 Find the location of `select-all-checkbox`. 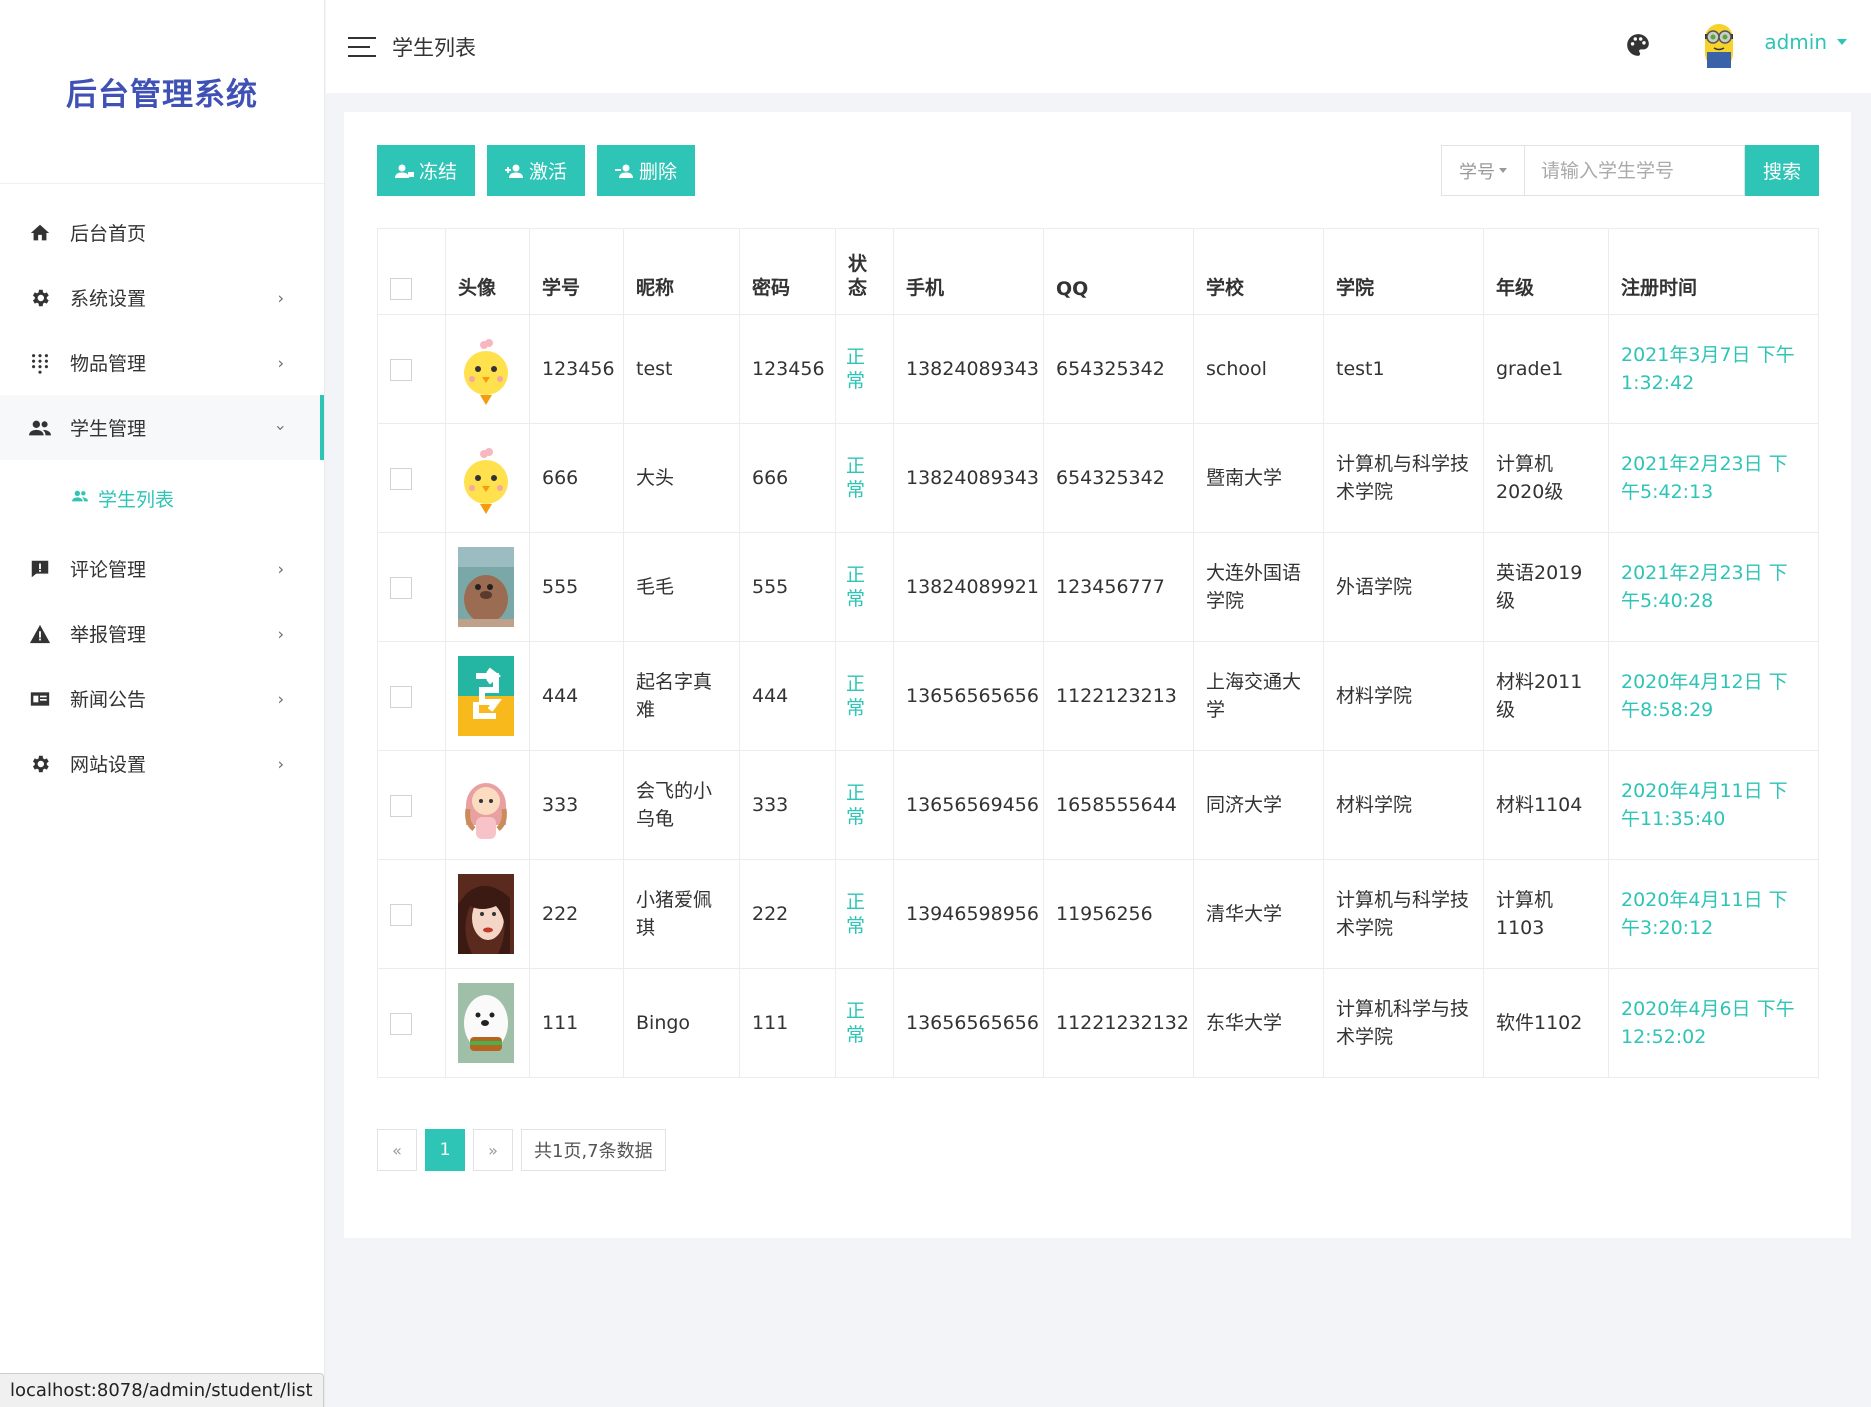

select-all-checkbox is located at coordinates (401, 289).